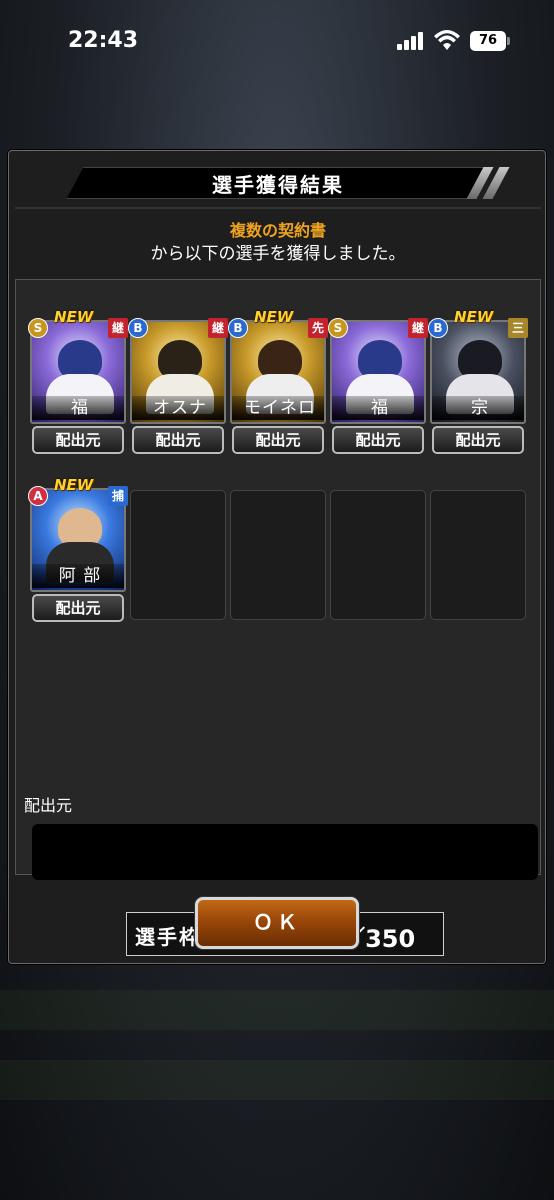  What do you see at coordinates (38, 496) in the screenshot?
I see `rank-badge: A` at bounding box center [38, 496].